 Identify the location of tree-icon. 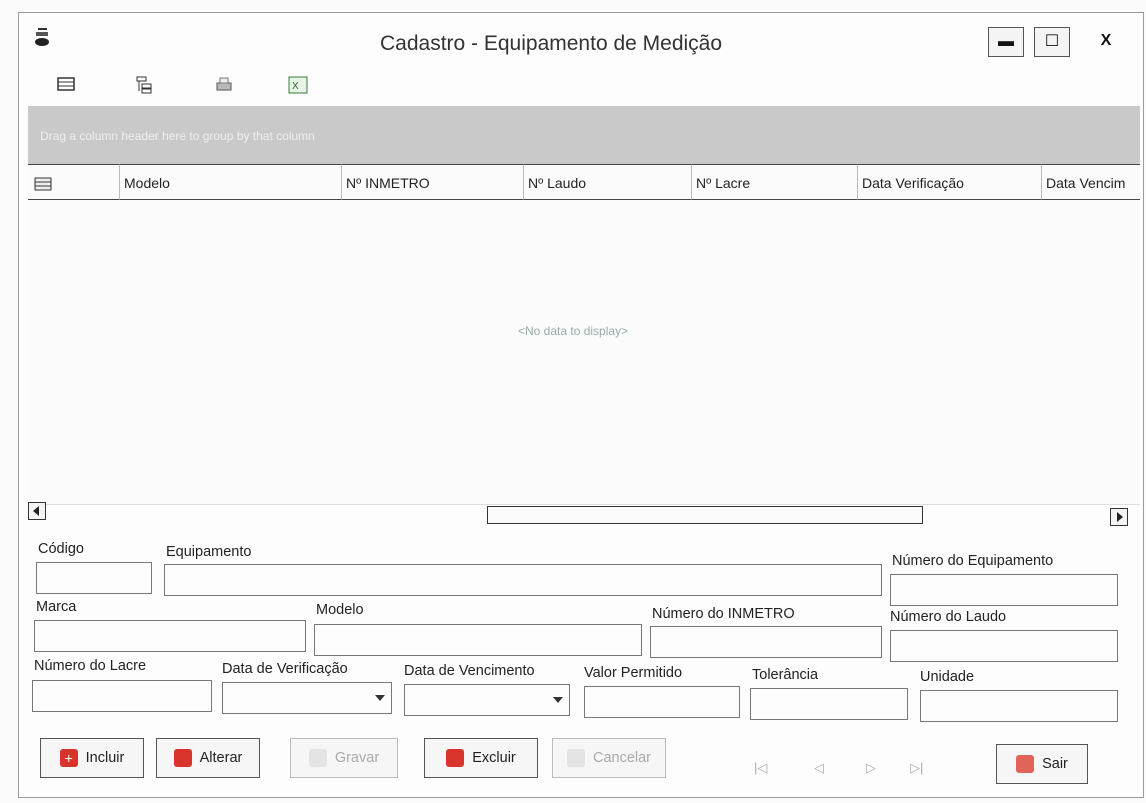
(145, 85).